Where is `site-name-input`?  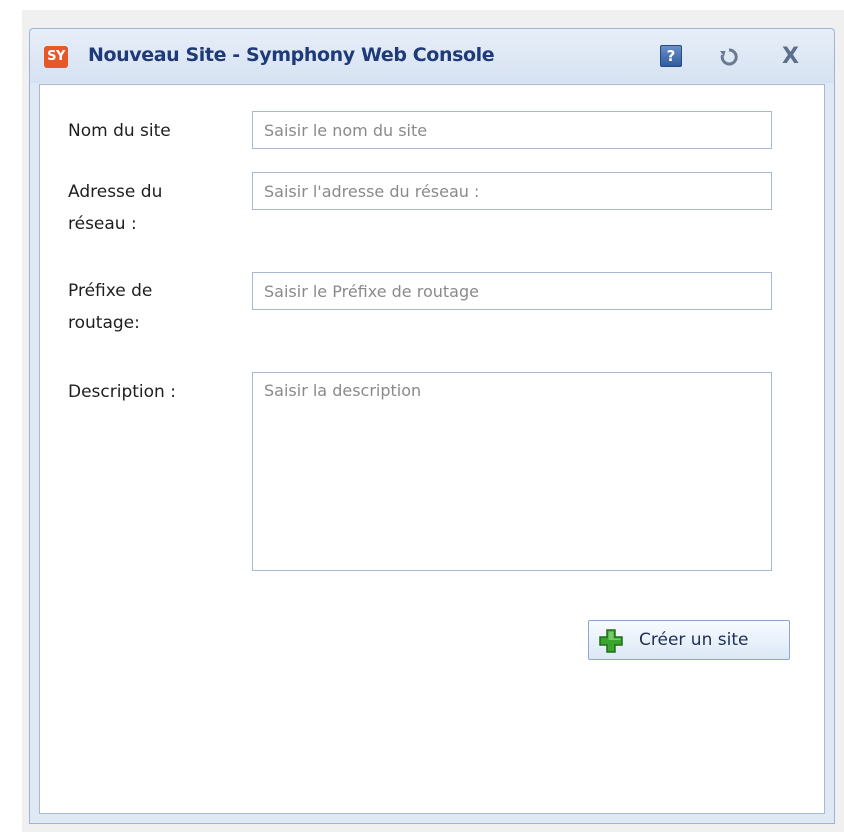 site-name-input is located at coordinates (512, 130).